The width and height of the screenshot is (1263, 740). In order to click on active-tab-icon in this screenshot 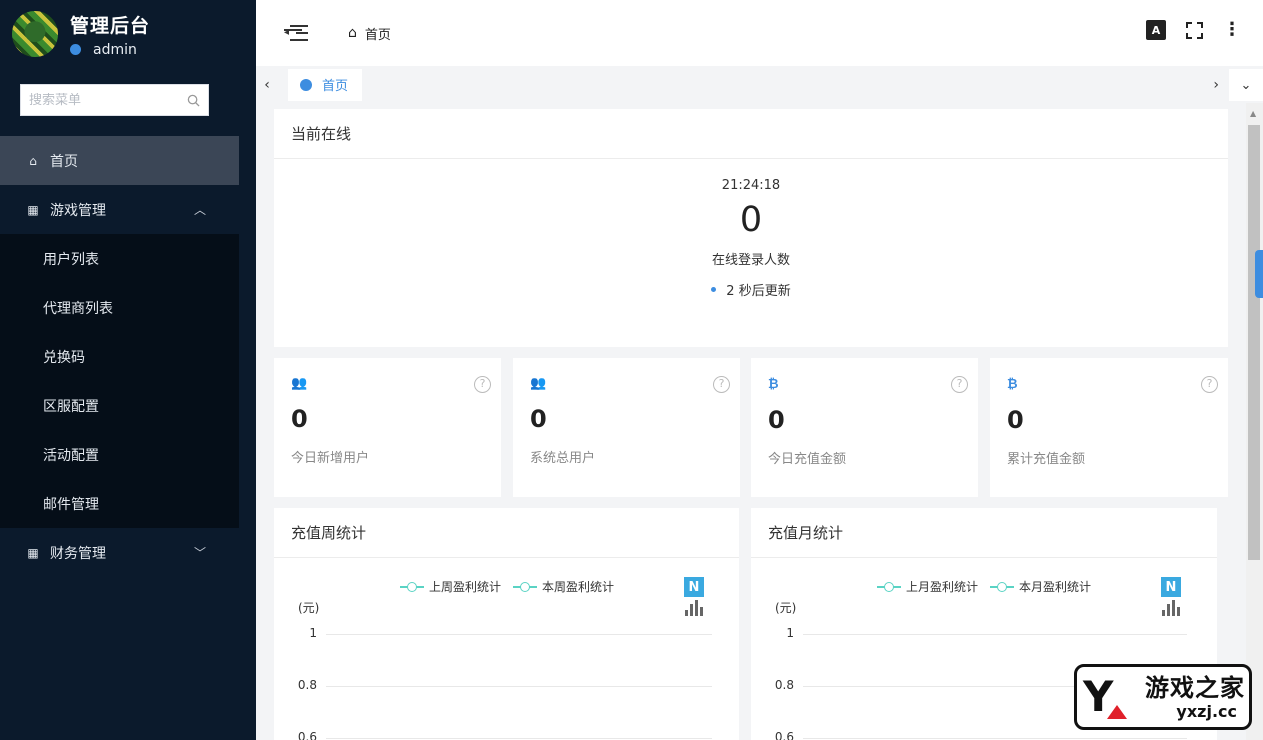, I will do `click(306, 84)`.